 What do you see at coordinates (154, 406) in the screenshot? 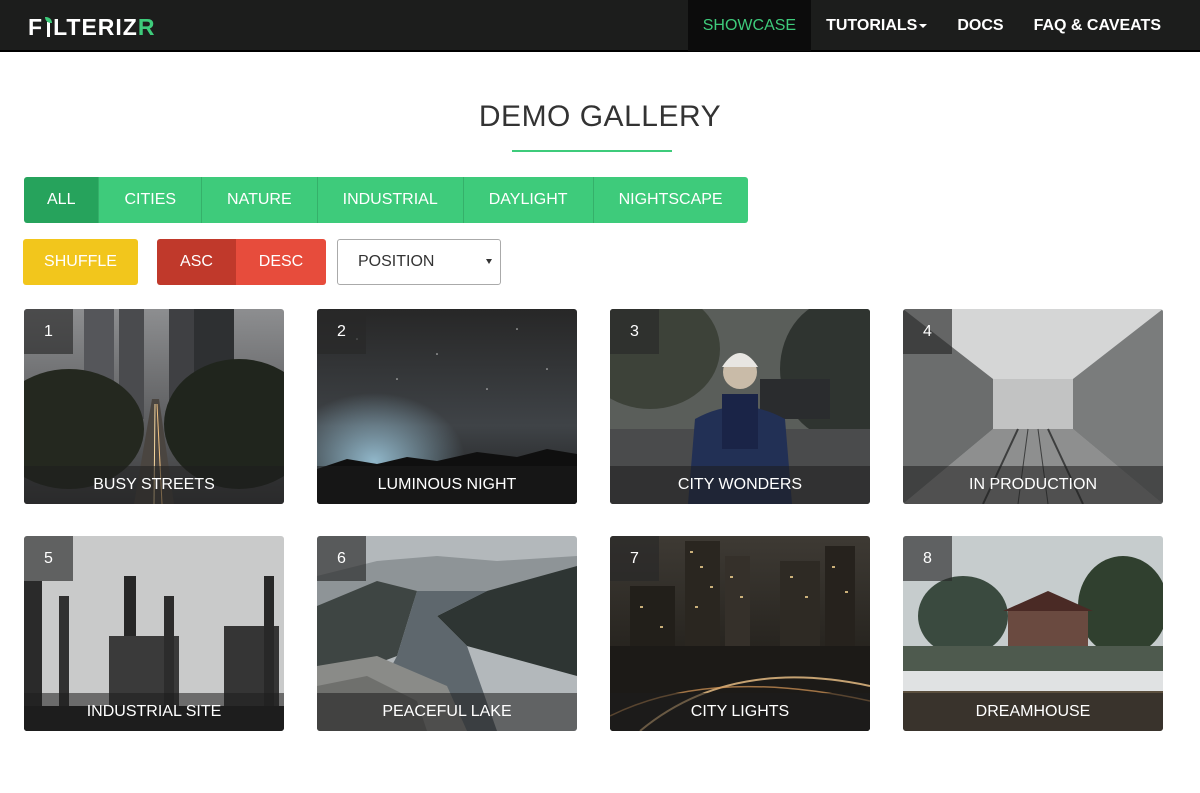
I see `gallery-item-busy-streets: 1 BUSY STREETS` at bounding box center [154, 406].